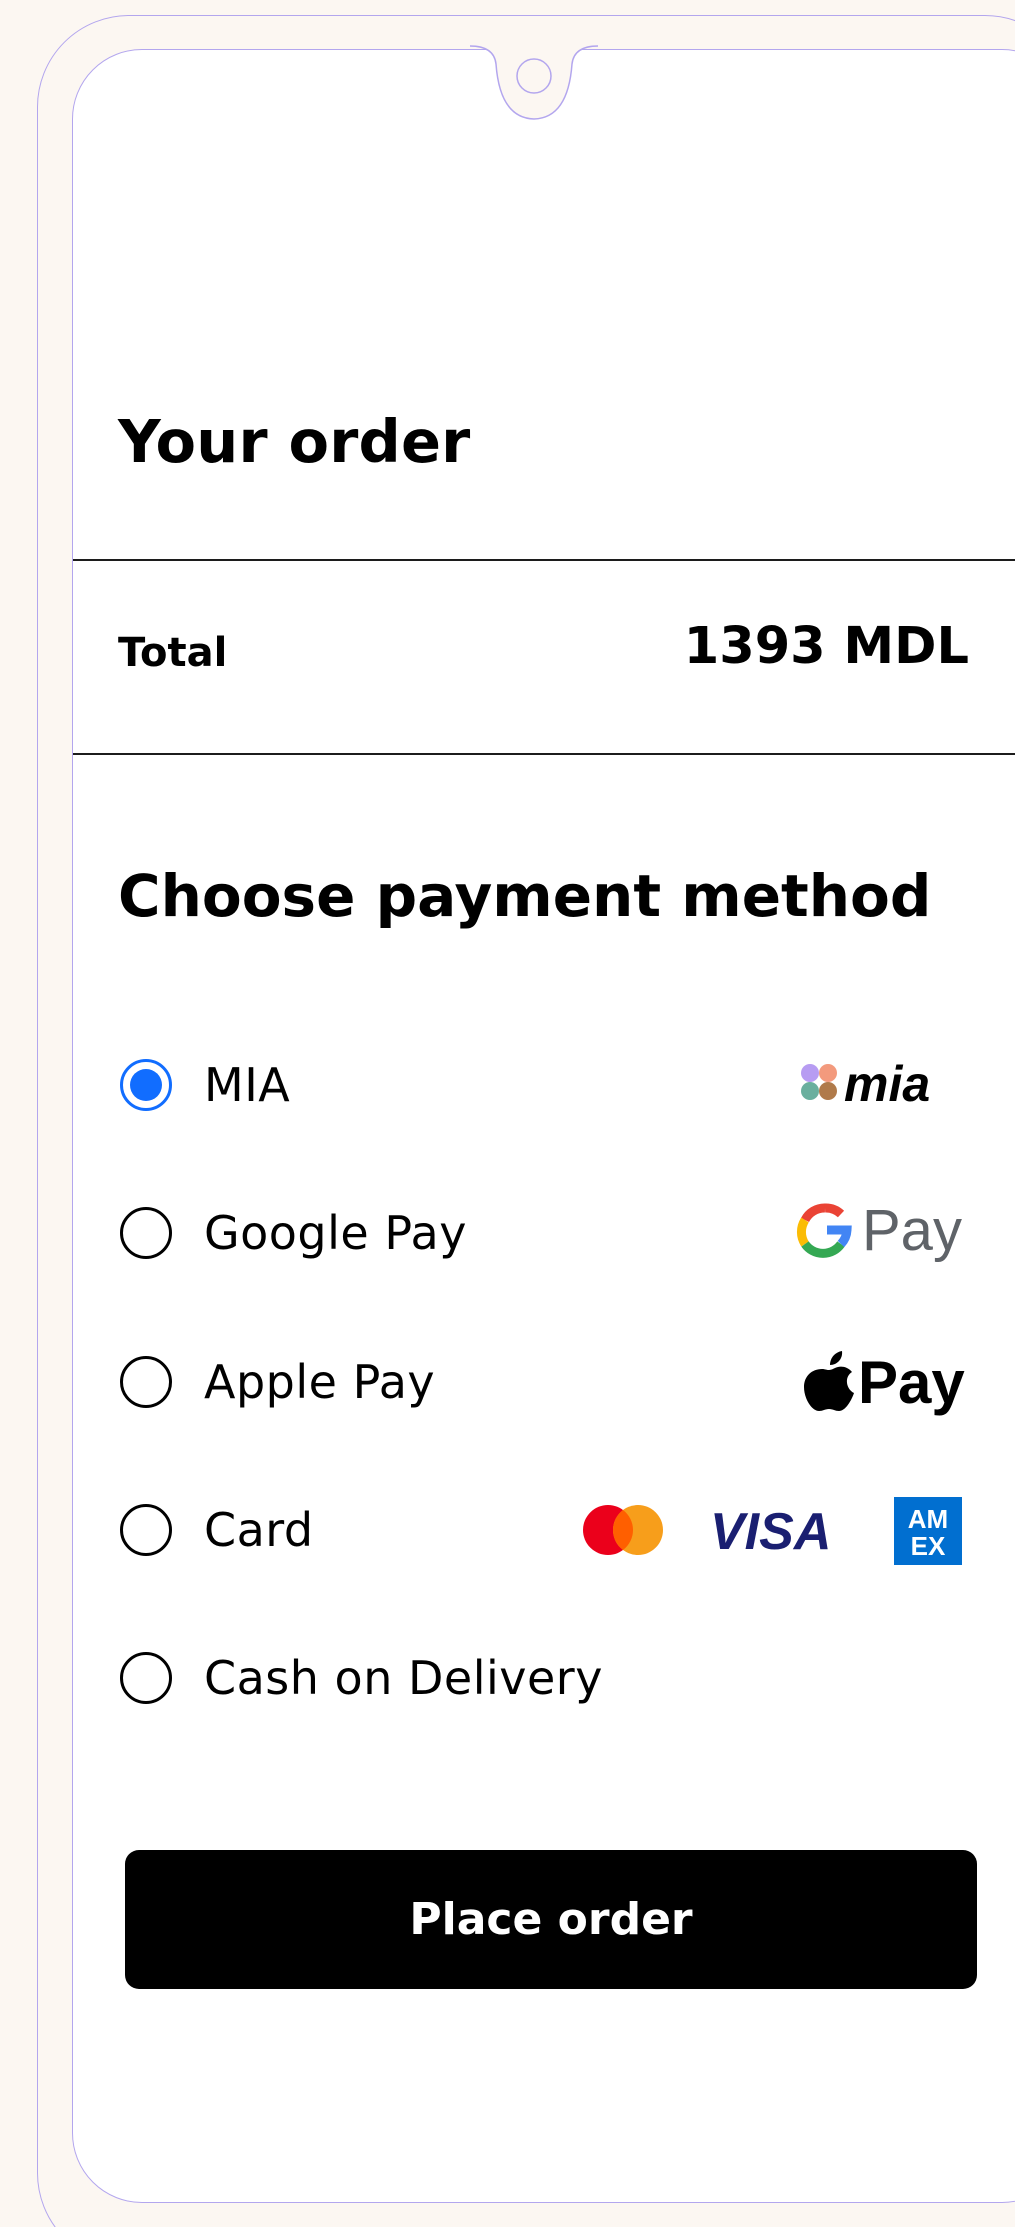 The height and width of the screenshot is (2227, 1015). What do you see at coordinates (826, 646) in the screenshot?
I see `total-value: 1393 MDL` at bounding box center [826, 646].